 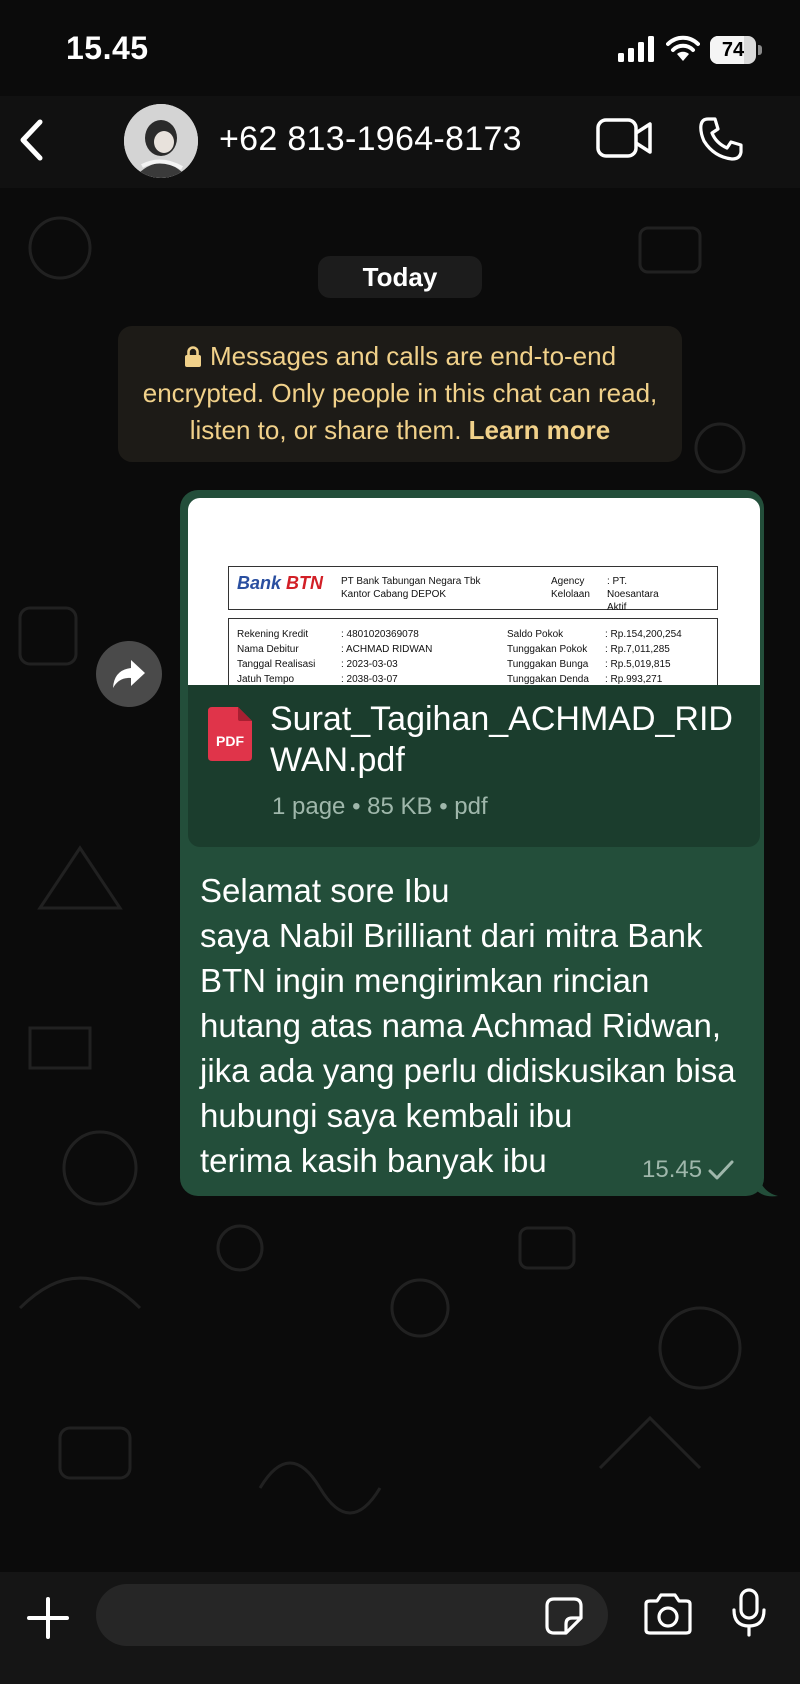 What do you see at coordinates (570, 594) in the screenshot?
I see `preview-kelolaan-label: Kelolaan` at bounding box center [570, 594].